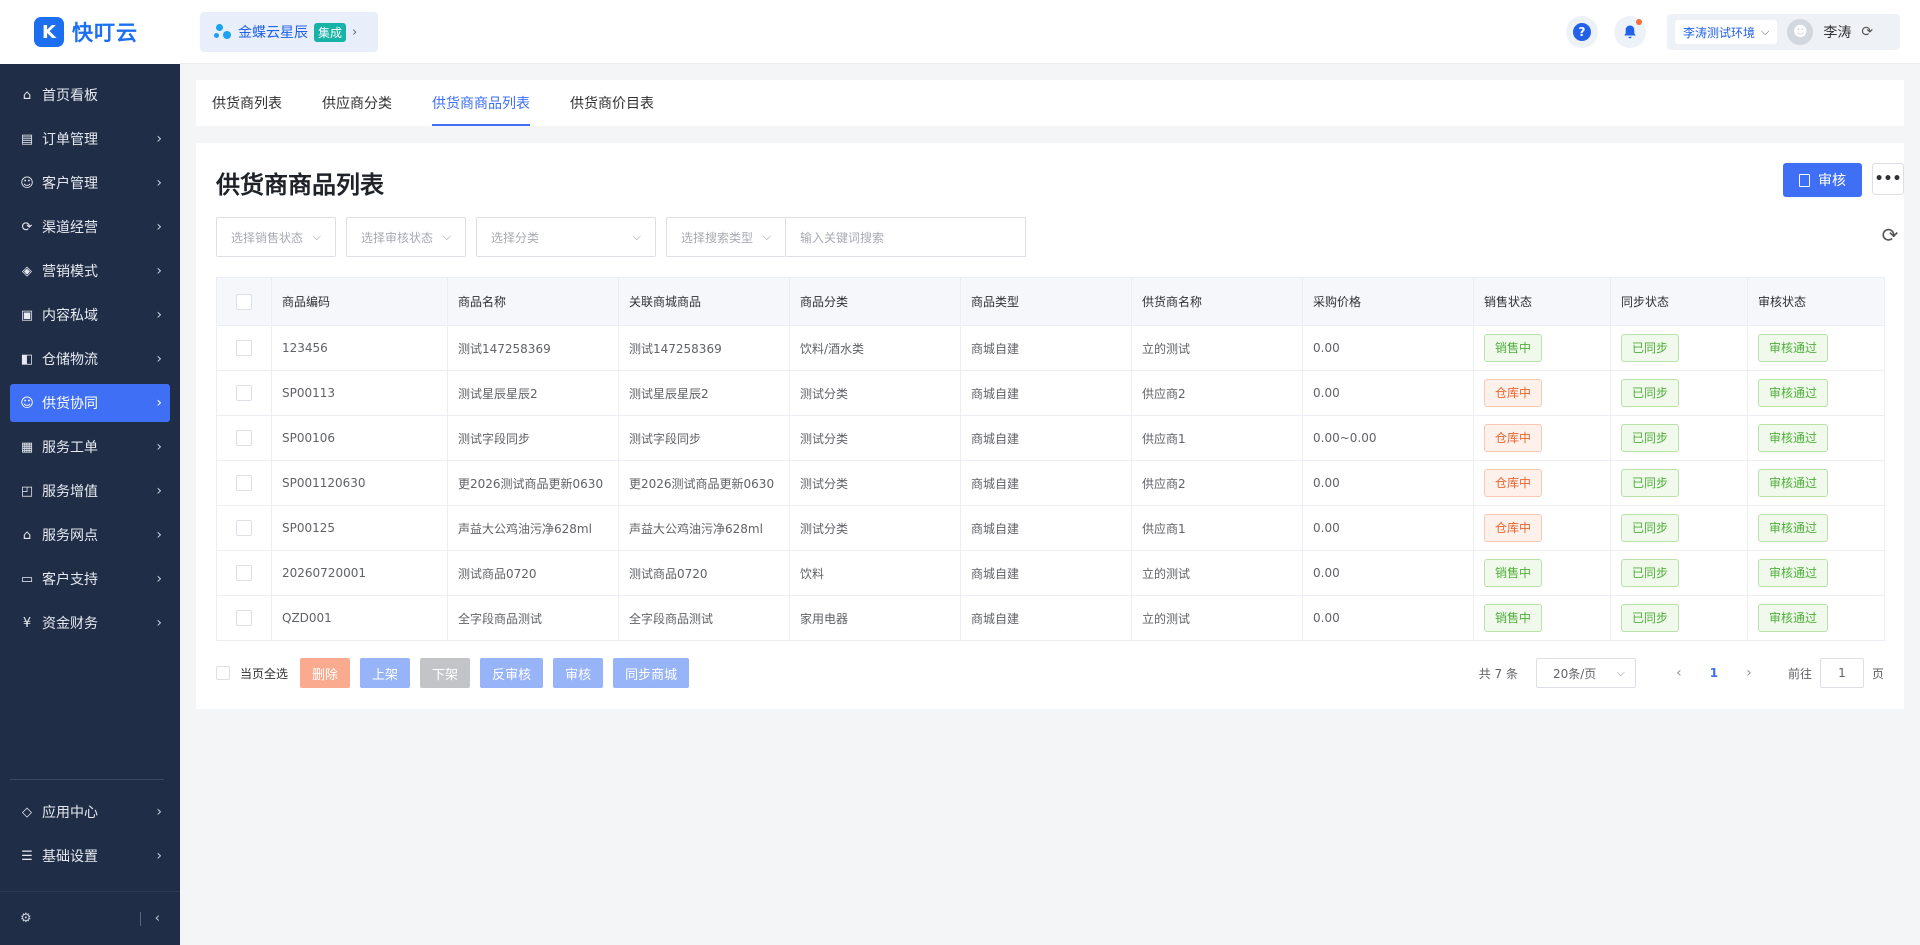  Describe the element at coordinates (612, 103) in the screenshot. I see `tab-3: 供货商价目表` at that location.